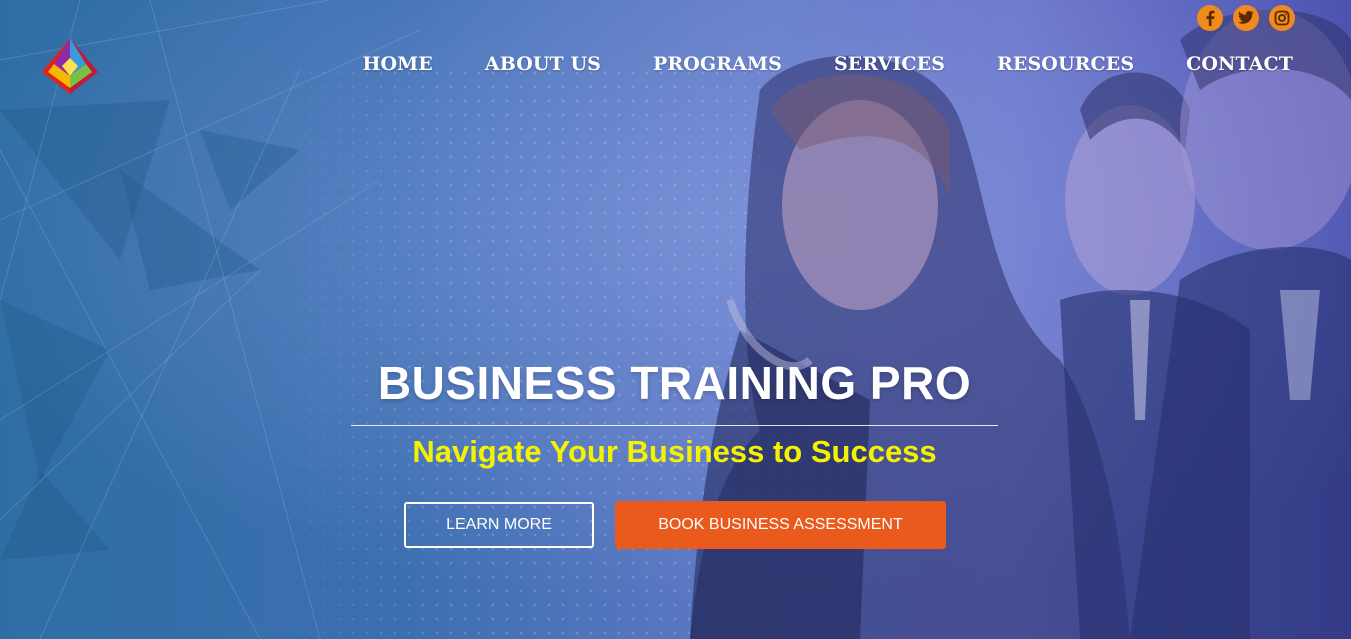 The height and width of the screenshot is (639, 1351). Describe the element at coordinates (499, 525) in the screenshot. I see `learn-more-button: LEARN MORE` at that location.